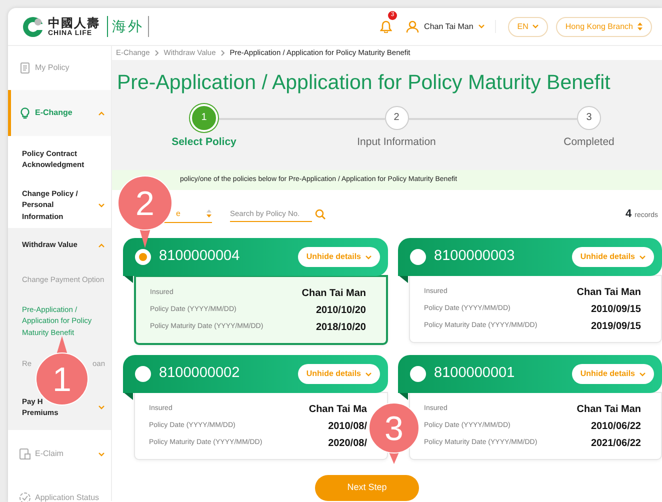 Image resolution: width=662 pixels, height=502 pixels. What do you see at coordinates (530, 257) in the screenshot?
I see `policy-card-header: 8100000003 Unhide details` at bounding box center [530, 257].